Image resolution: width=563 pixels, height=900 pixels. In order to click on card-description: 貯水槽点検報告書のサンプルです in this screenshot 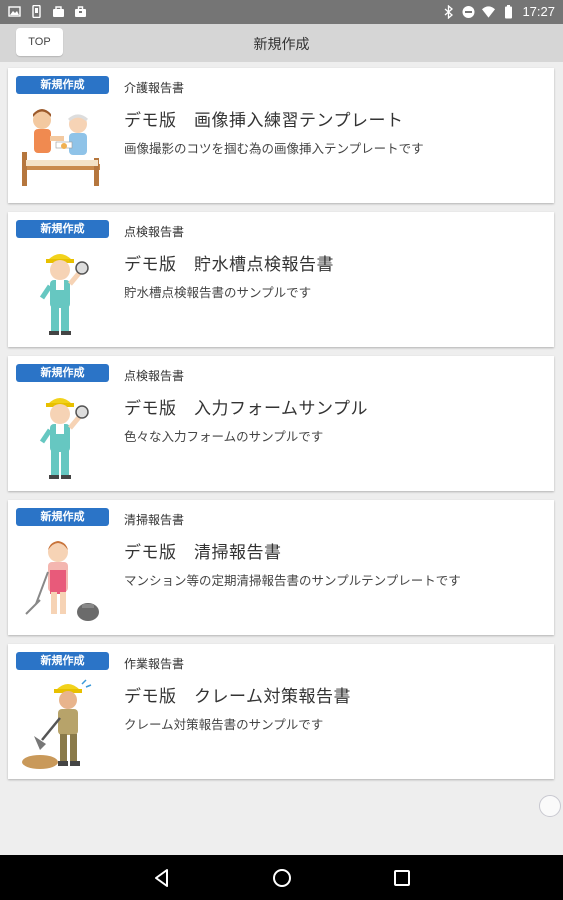, I will do `click(218, 292)`.